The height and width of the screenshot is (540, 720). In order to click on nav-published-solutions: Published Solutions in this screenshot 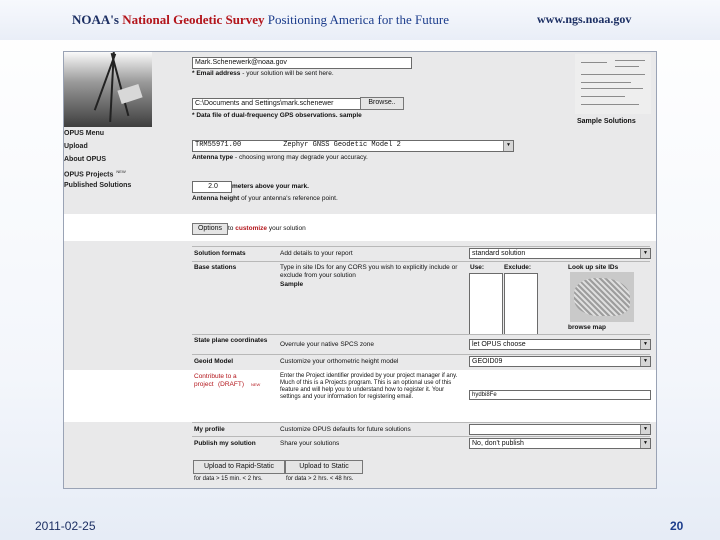, I will do `click(107, 185)`.